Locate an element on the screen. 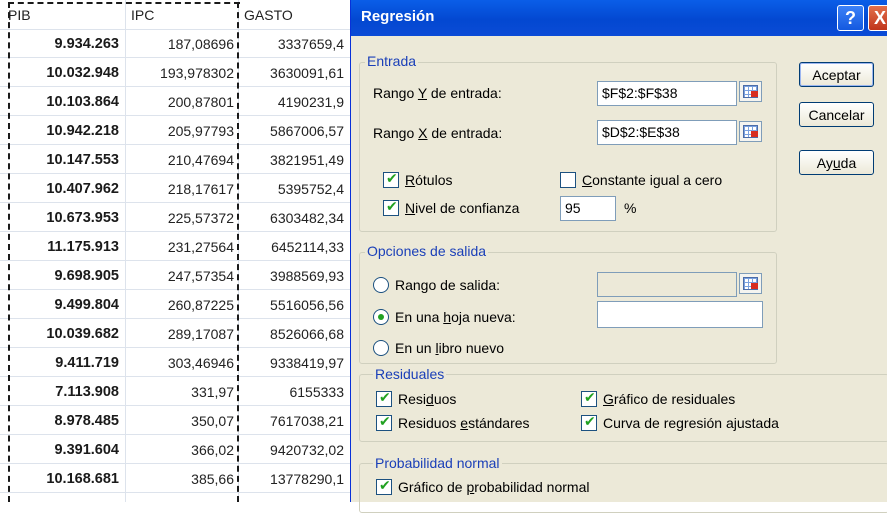  rango-salida-radio is located at coordinates (381, 285).